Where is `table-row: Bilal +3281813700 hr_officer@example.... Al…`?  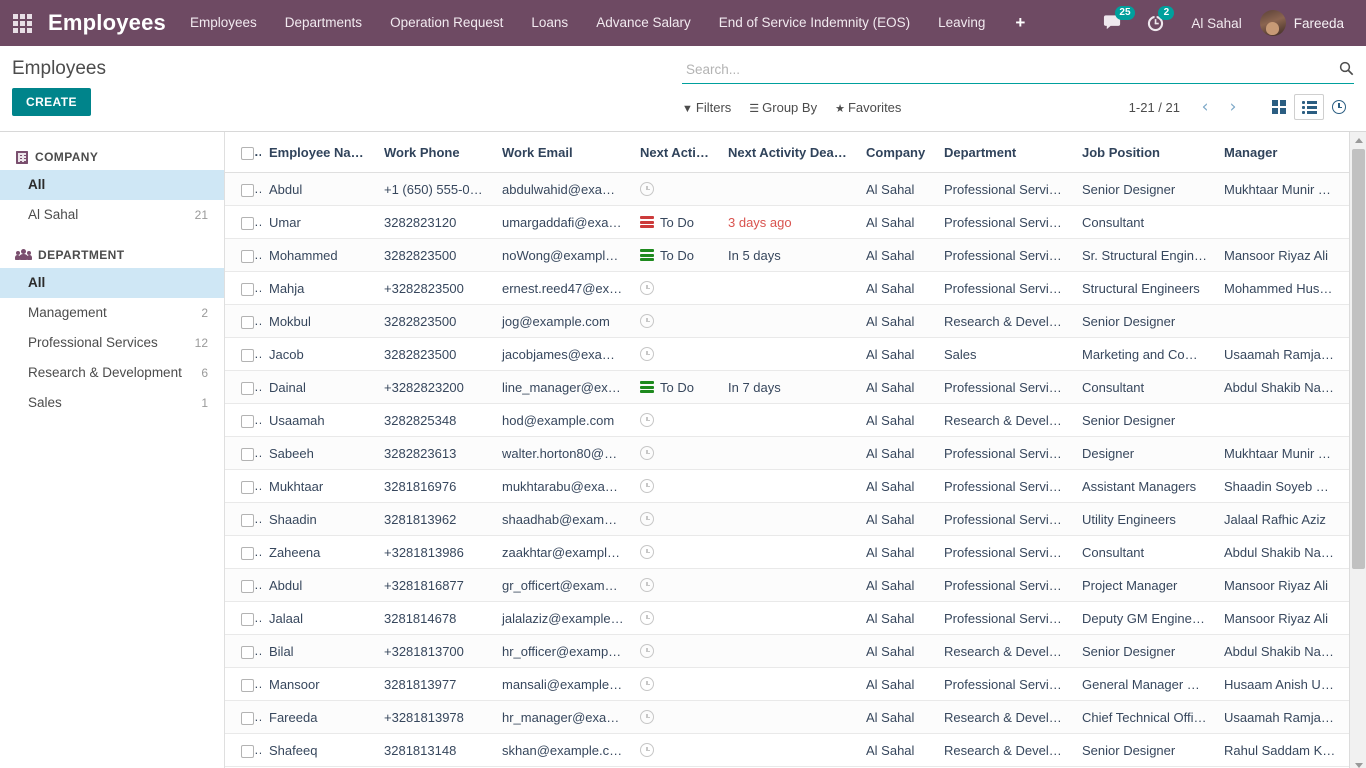 table-row: Bilal +3281813700 hr_officer@example.... Al… is located at coordinates (787, 651).